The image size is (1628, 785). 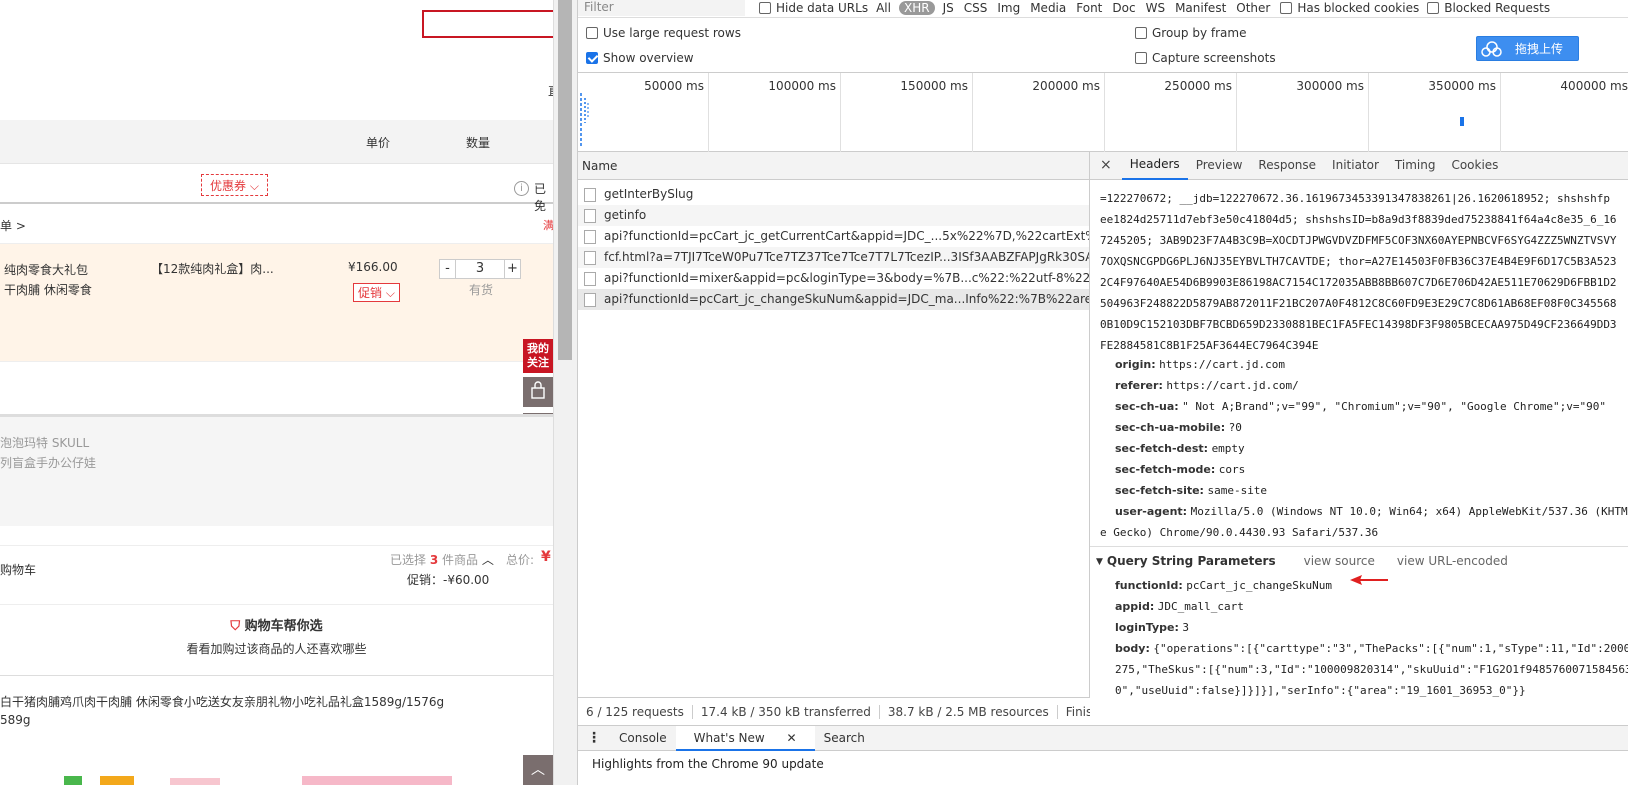 I want to click on hide-data-urls-label: Hide data URLs, so click(x=822, y=8).